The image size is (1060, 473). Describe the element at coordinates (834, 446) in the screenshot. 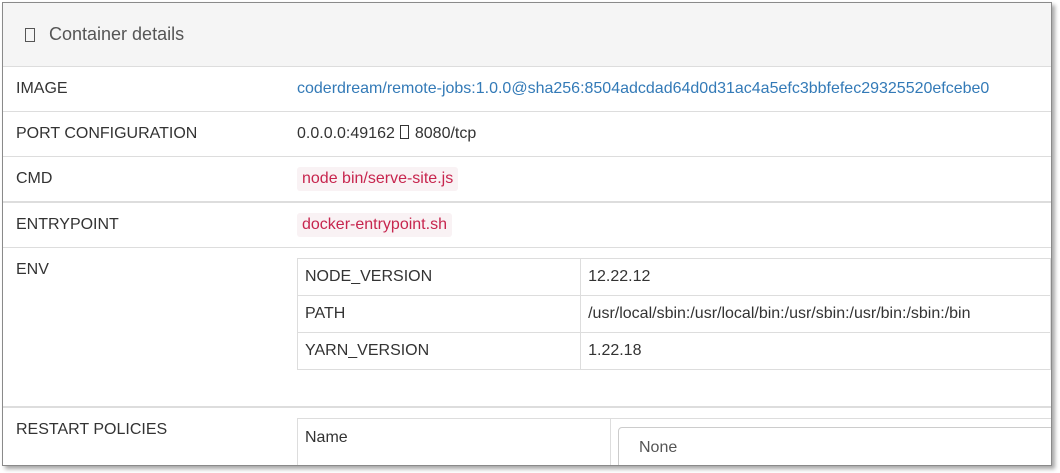

I see `restart-policy-select: None` at that location.